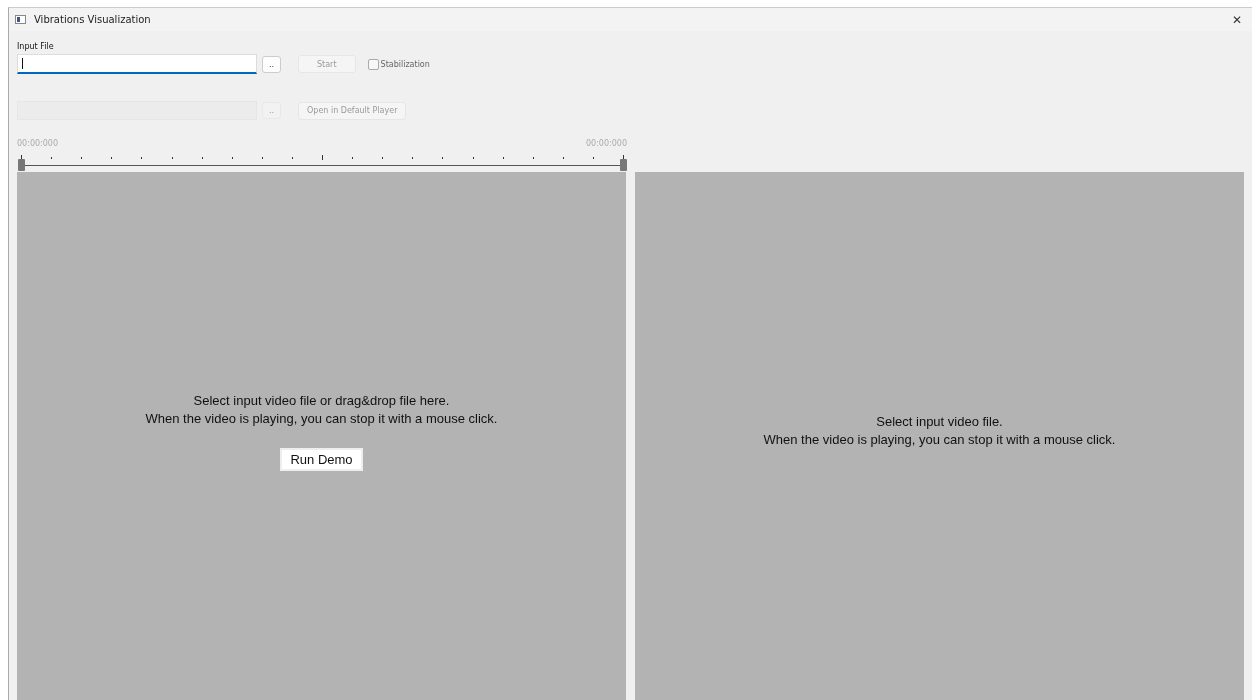  What do you see at coordinates (271, 64) in the screenshot?
I see `browse-button: ..` at bounding box center [271, 64].